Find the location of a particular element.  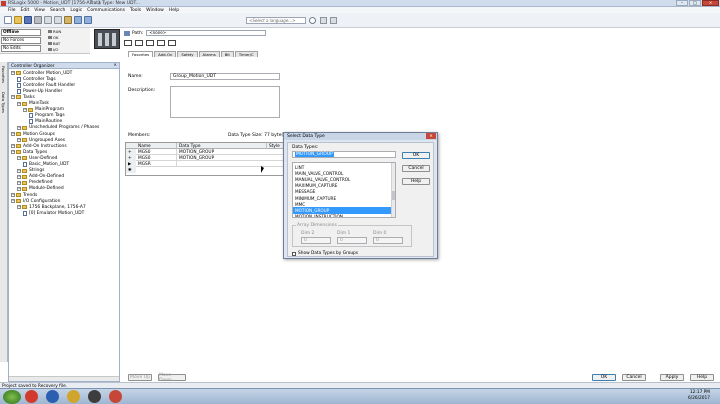

tree-item: Program Tags is located at coordinates (37, 116).